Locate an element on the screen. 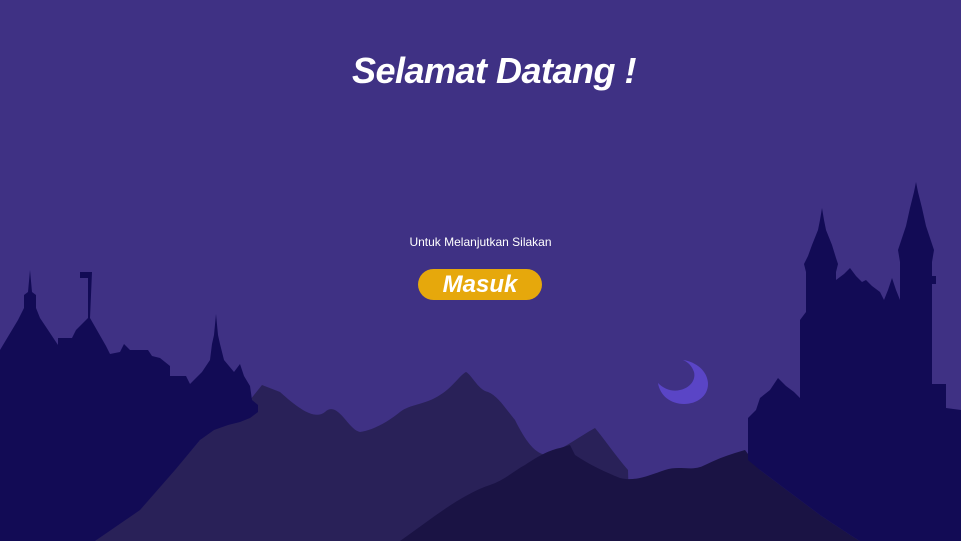 The height and width of the screenshot is (541, 961). continue-instruction: Untuk Melanjutkan Silakan is located at coordinates (480, 242).